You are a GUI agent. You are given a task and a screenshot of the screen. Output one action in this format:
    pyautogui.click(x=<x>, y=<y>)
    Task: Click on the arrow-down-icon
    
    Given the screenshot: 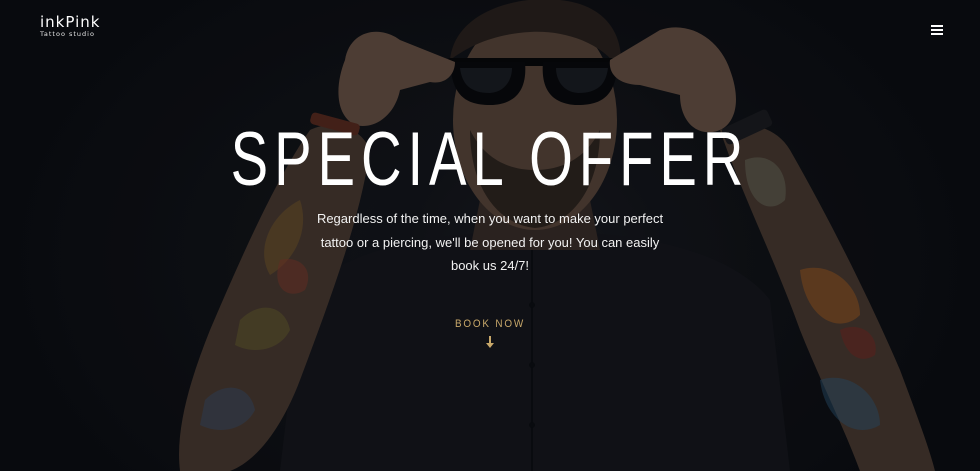 What is the action you would take?
    pyautogui.click(x=490, y=342)
    